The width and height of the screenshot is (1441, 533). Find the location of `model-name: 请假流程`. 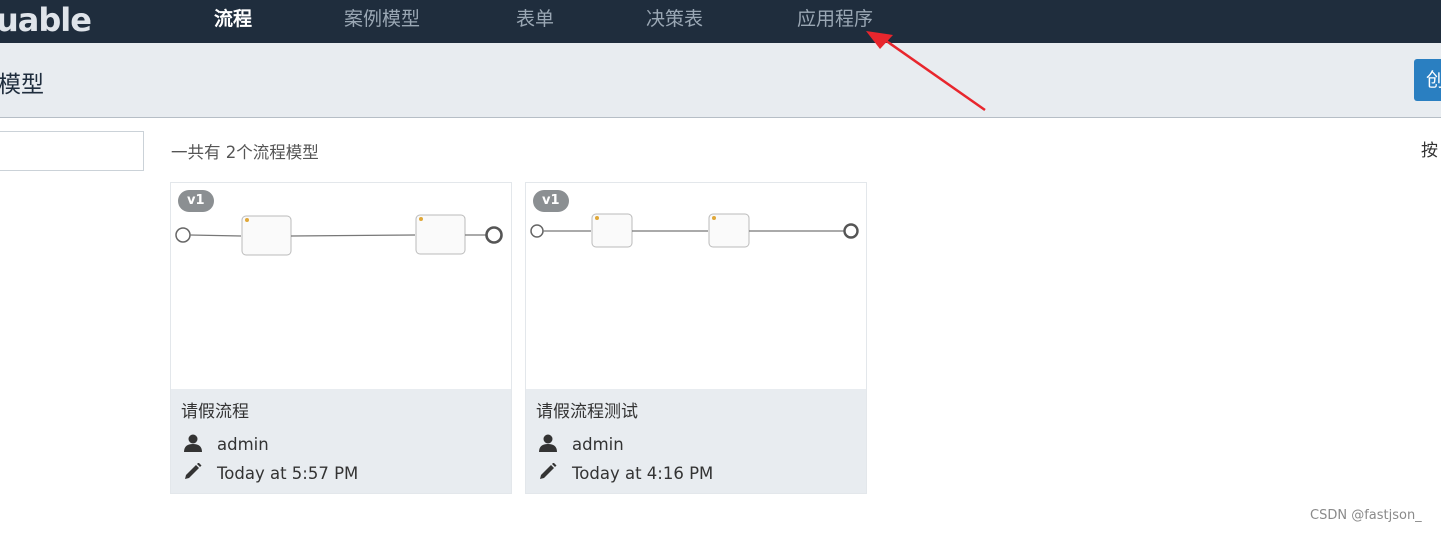

model-name: 请假流程 is located at coordinates (215, 412).